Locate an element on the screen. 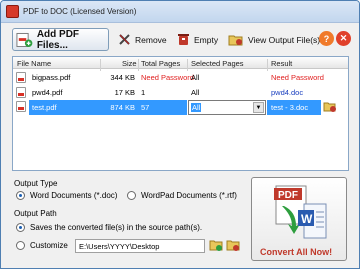 This screenshot has width=360, height=269. wordpad-rtf-option: WordPad Documents (*.rtf) is located at coordinates (189, 195).